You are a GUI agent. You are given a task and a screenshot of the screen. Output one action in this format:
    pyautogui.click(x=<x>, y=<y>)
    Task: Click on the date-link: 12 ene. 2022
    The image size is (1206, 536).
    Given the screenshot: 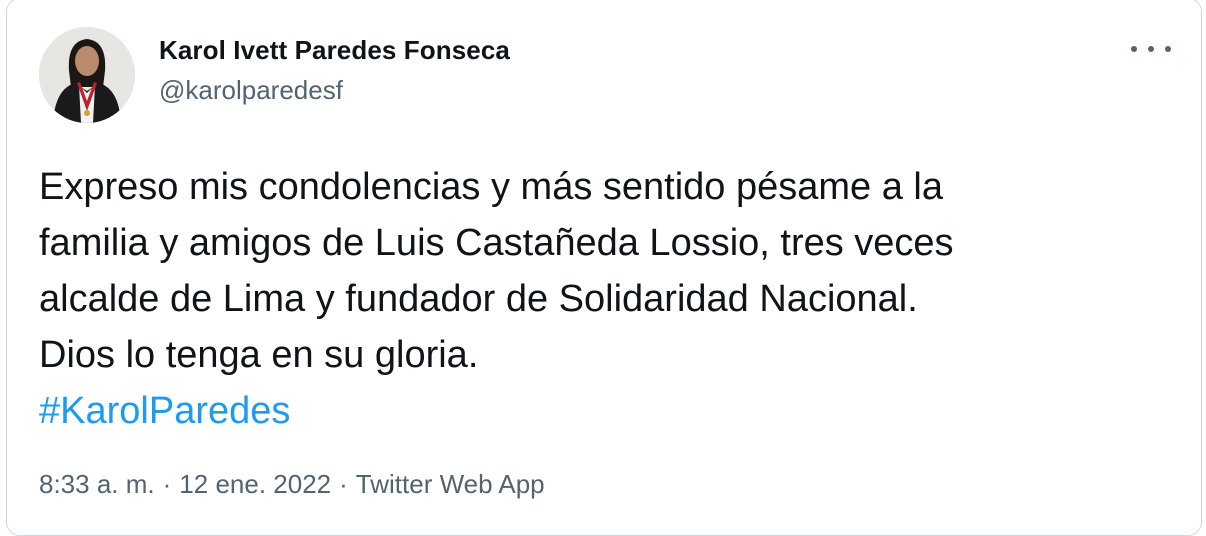 What is the action you would take?
    pyautogui.click(x=255, y=484)
    